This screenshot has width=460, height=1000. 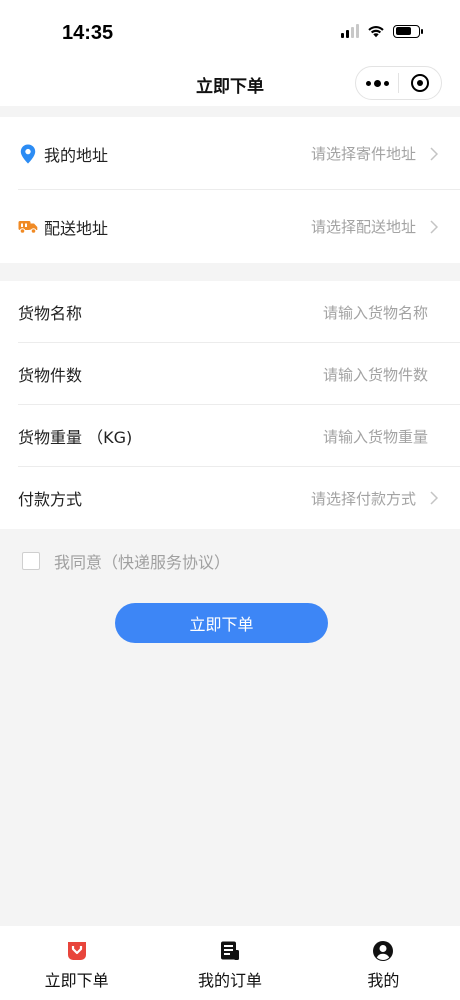 I want to click on battery-icon, so click(x=408, y=31).